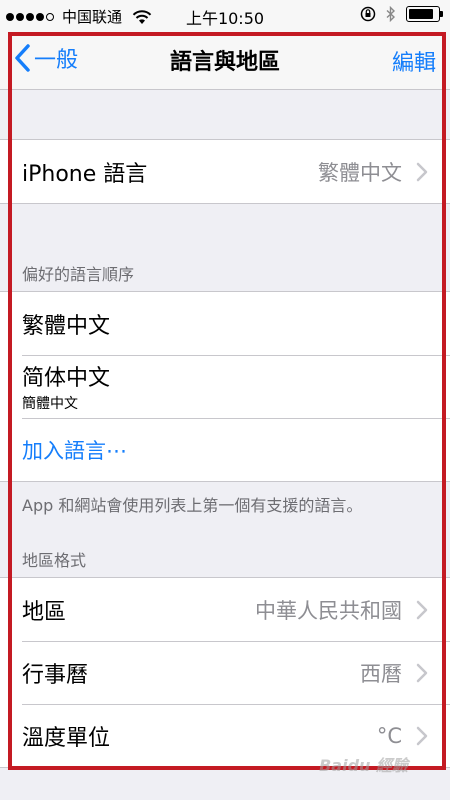  I want to click on temperature-unit-label: 溫度單位, so click(66, 738).